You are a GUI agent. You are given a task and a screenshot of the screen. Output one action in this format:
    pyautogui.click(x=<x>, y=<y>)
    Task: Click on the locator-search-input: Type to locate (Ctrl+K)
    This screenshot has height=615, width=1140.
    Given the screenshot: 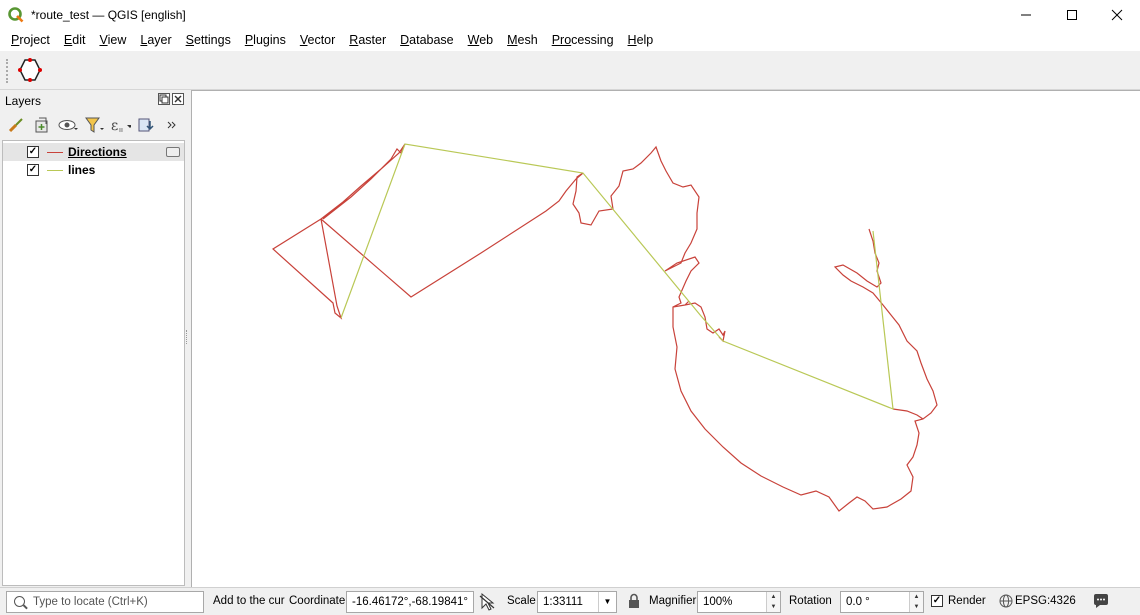 What is the action you would take?
    pyautogui.click(x=105, y=602)
    